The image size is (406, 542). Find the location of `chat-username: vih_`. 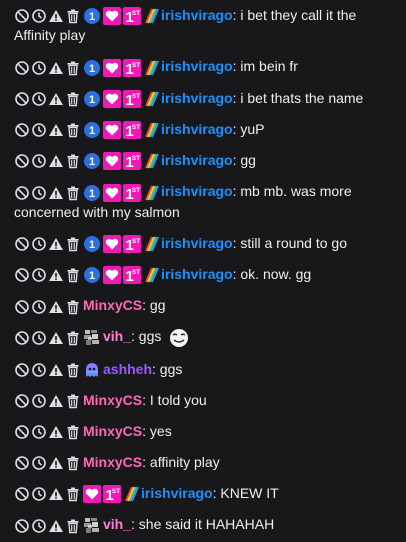

chat-username: vih_ is located at coordinates (117, 336).